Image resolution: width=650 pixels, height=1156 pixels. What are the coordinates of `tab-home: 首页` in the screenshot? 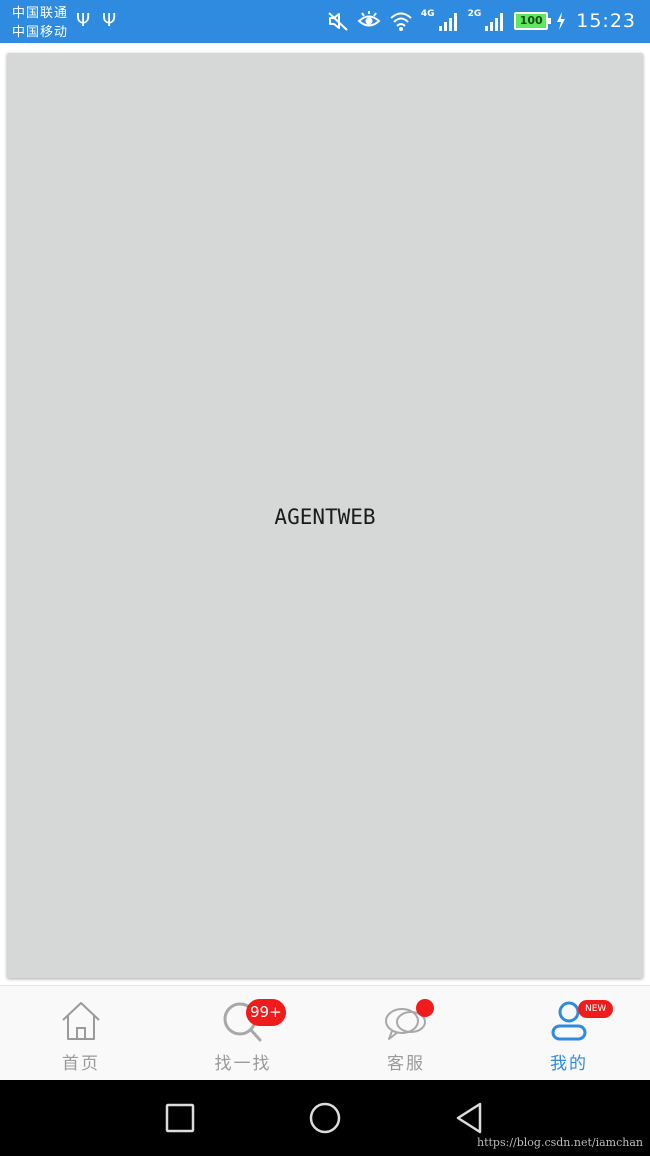 It's located at (81, 1033).